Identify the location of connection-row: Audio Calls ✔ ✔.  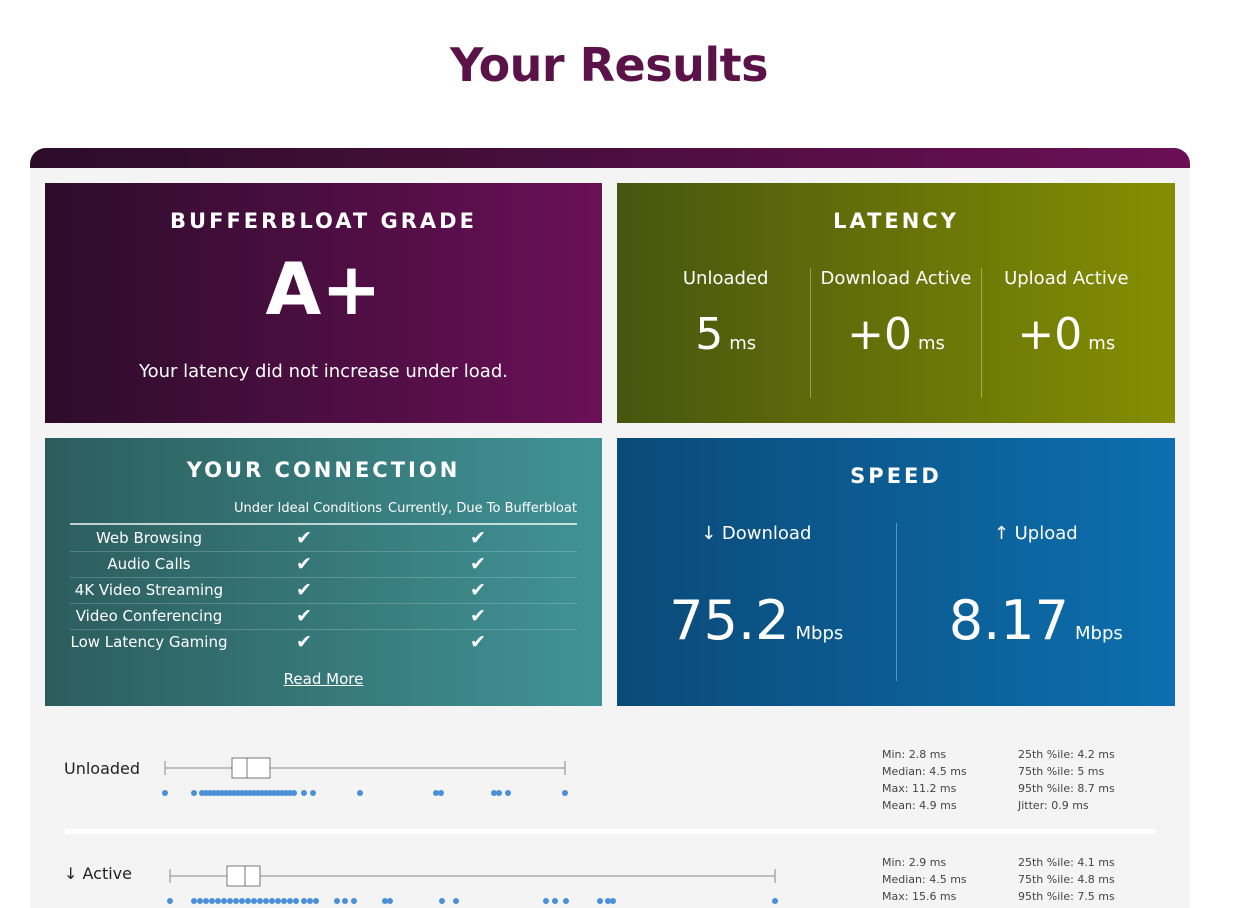
(323, 565).